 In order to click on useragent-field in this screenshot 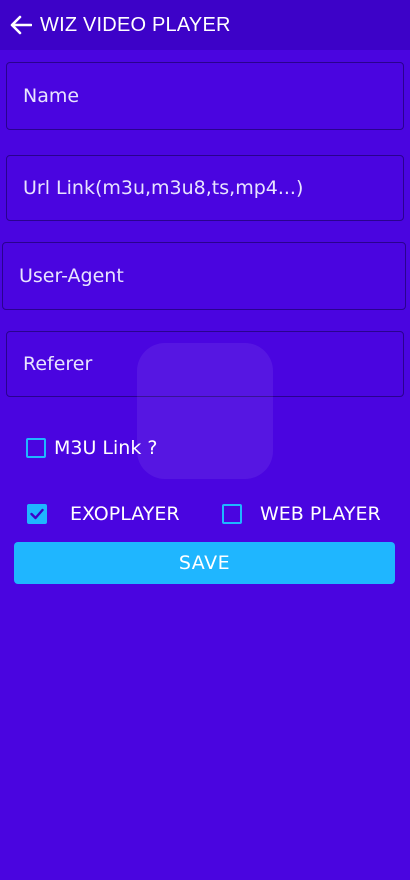, I will do `click(204, 276)`.